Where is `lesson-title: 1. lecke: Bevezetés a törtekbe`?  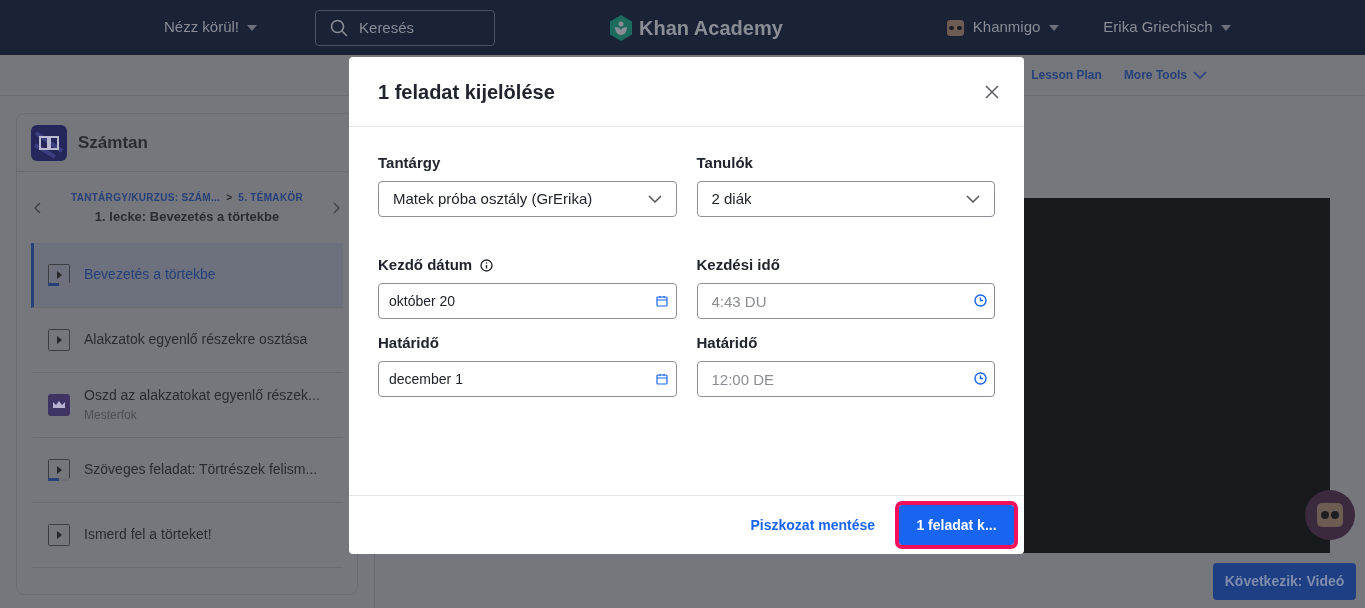
lesson-title: 1. lecke: Bevezetés a törtekbe is located at coordinates (187, 217).